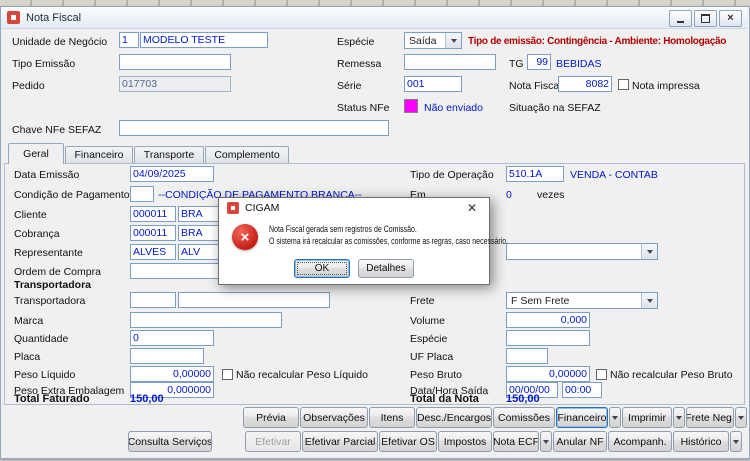 This screenshot has height=461, width=750. Describe the element at coordinates (516, 64) in the screenshot. I see `tg-label: TG` at that location.